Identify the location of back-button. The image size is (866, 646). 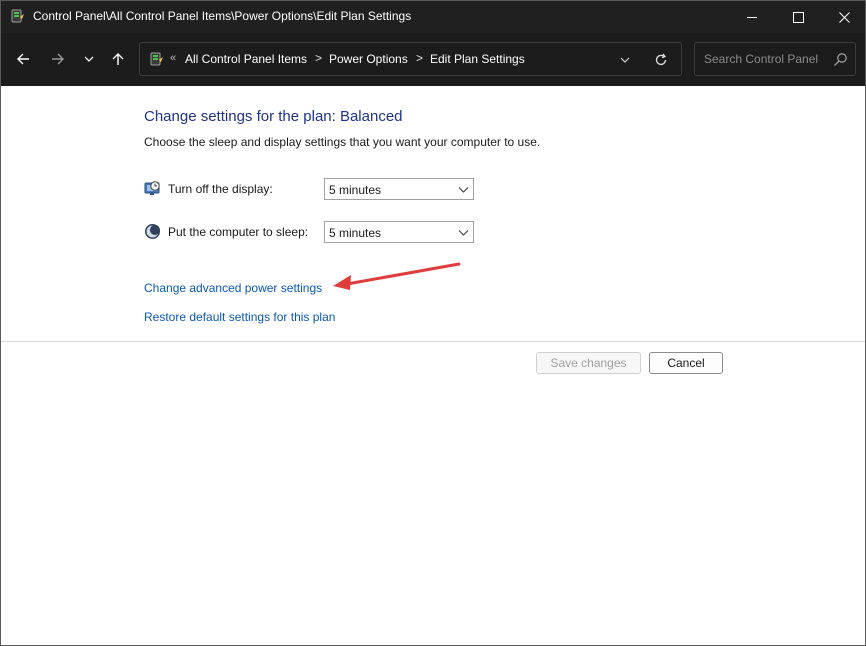
(23, 59).